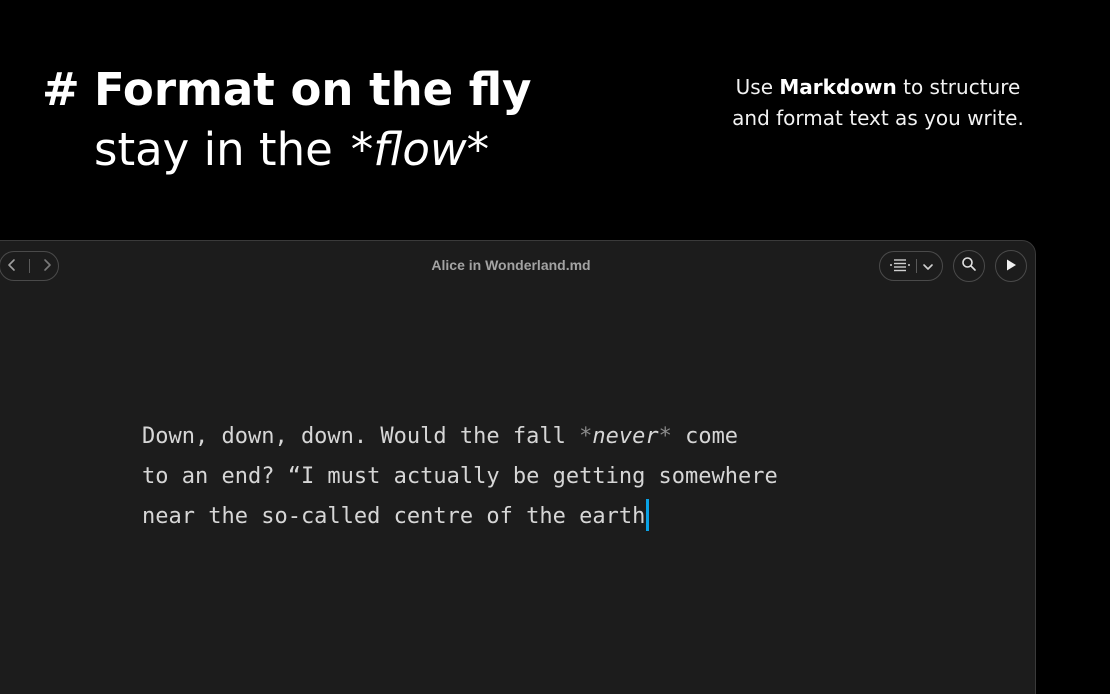  I want to click on pill-divider, so click(916, 266).